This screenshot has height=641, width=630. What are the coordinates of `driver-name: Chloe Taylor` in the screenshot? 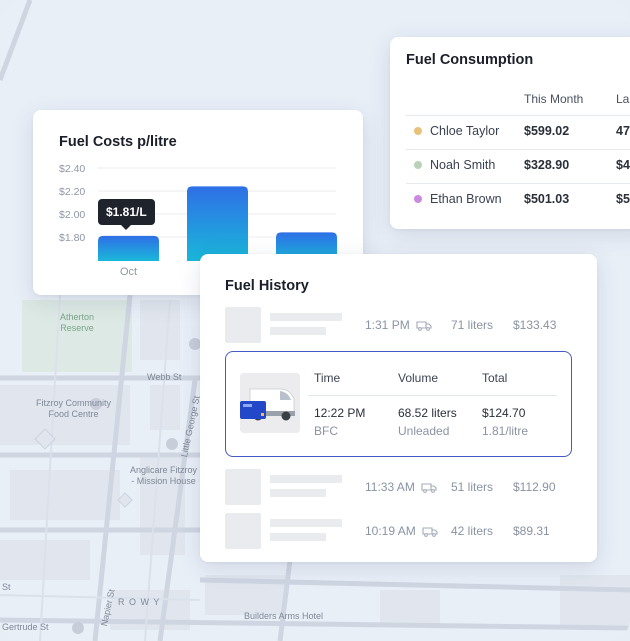 It's located at (465, 131).